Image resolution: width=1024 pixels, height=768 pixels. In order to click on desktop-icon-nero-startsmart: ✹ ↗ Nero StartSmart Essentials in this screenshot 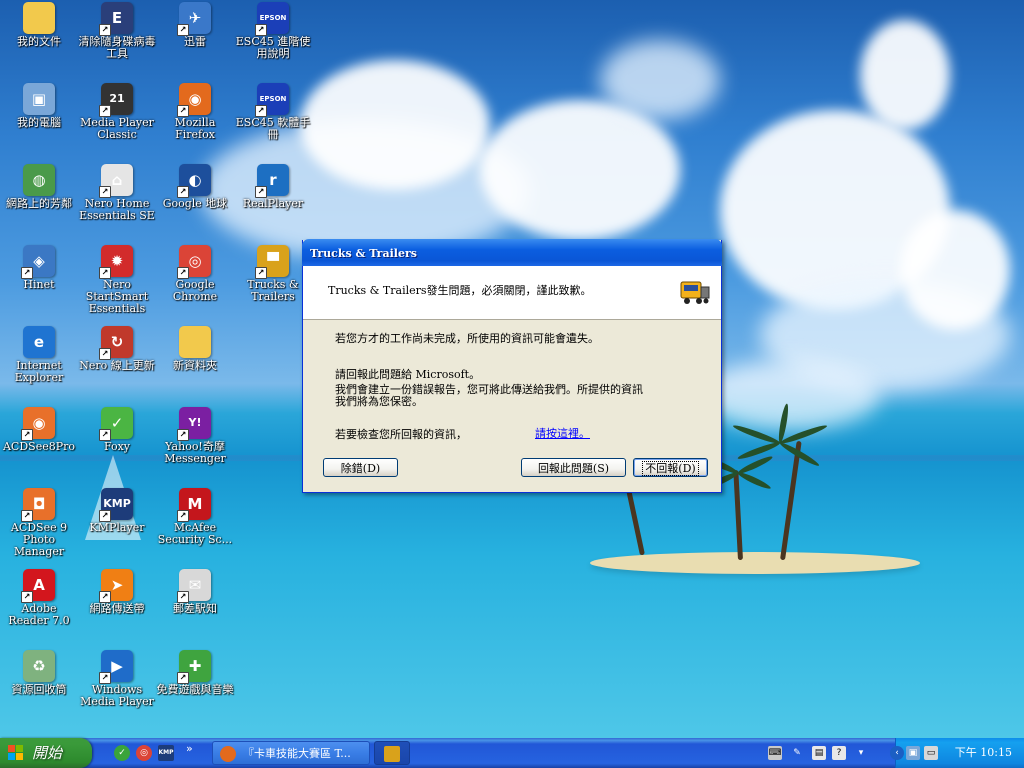, I will do `click(117, 280)`.